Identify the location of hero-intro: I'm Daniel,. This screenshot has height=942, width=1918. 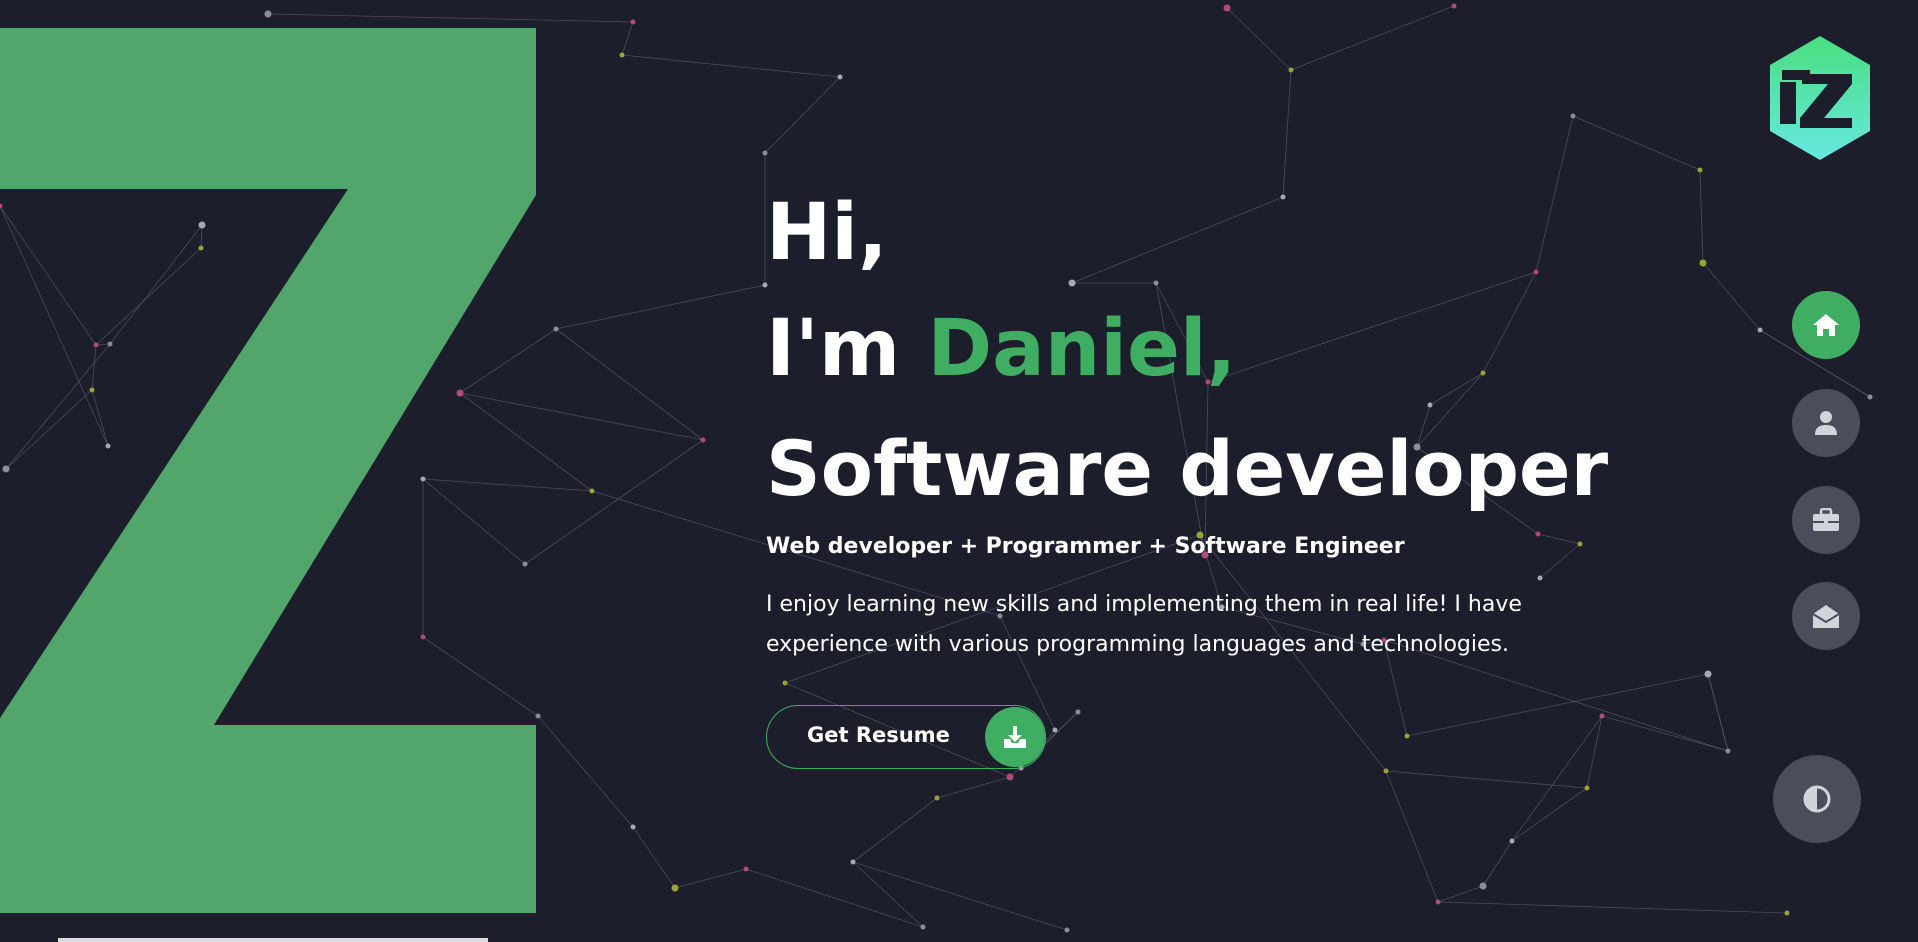
(1226, 349).